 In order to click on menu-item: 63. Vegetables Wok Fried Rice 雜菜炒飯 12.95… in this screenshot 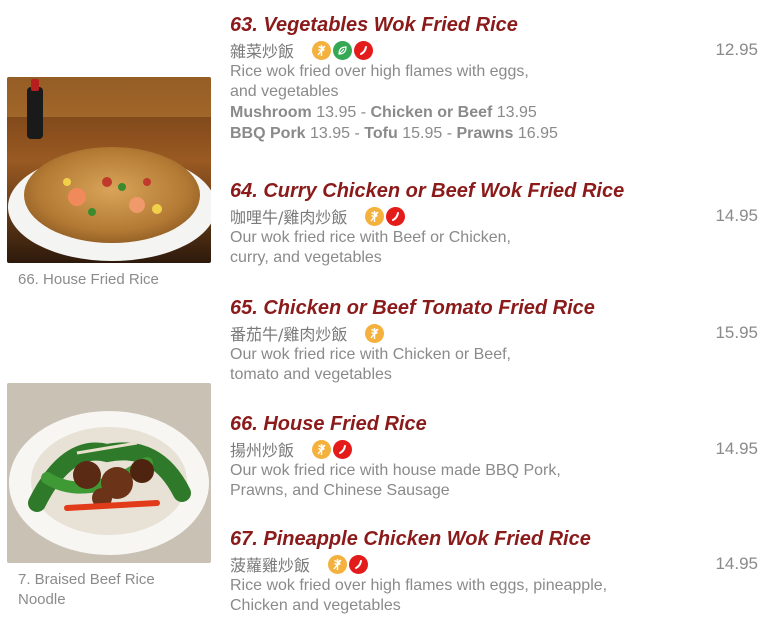, I will do `click(495, 78)`.